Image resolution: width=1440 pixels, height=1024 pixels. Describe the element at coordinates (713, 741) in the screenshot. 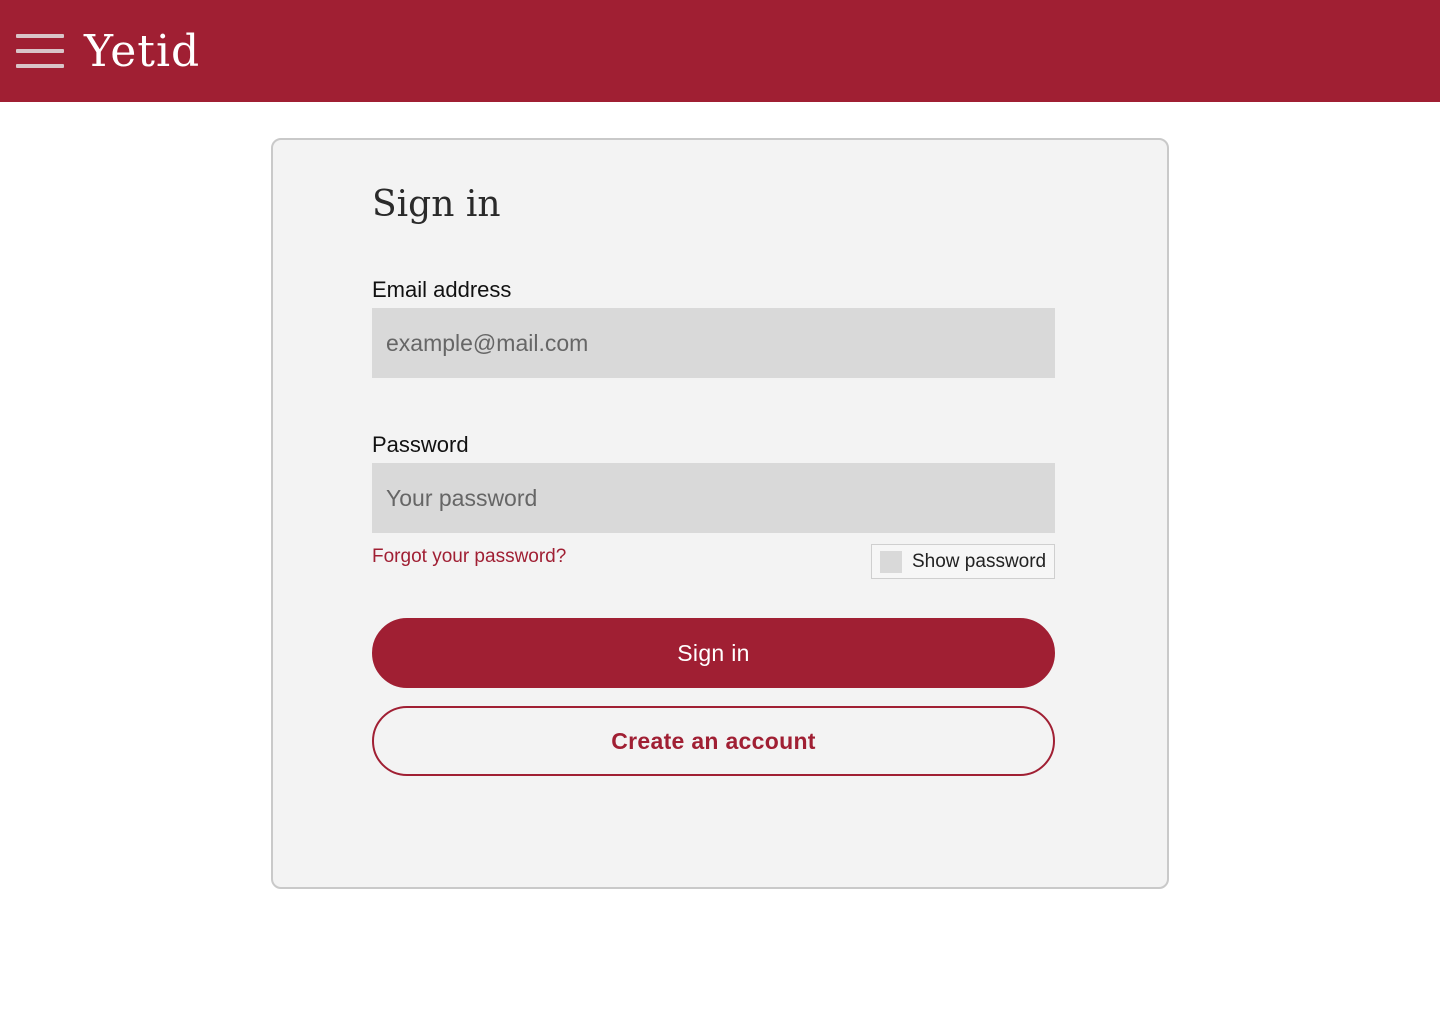

I see `create-account-button: Create an account` at that location.